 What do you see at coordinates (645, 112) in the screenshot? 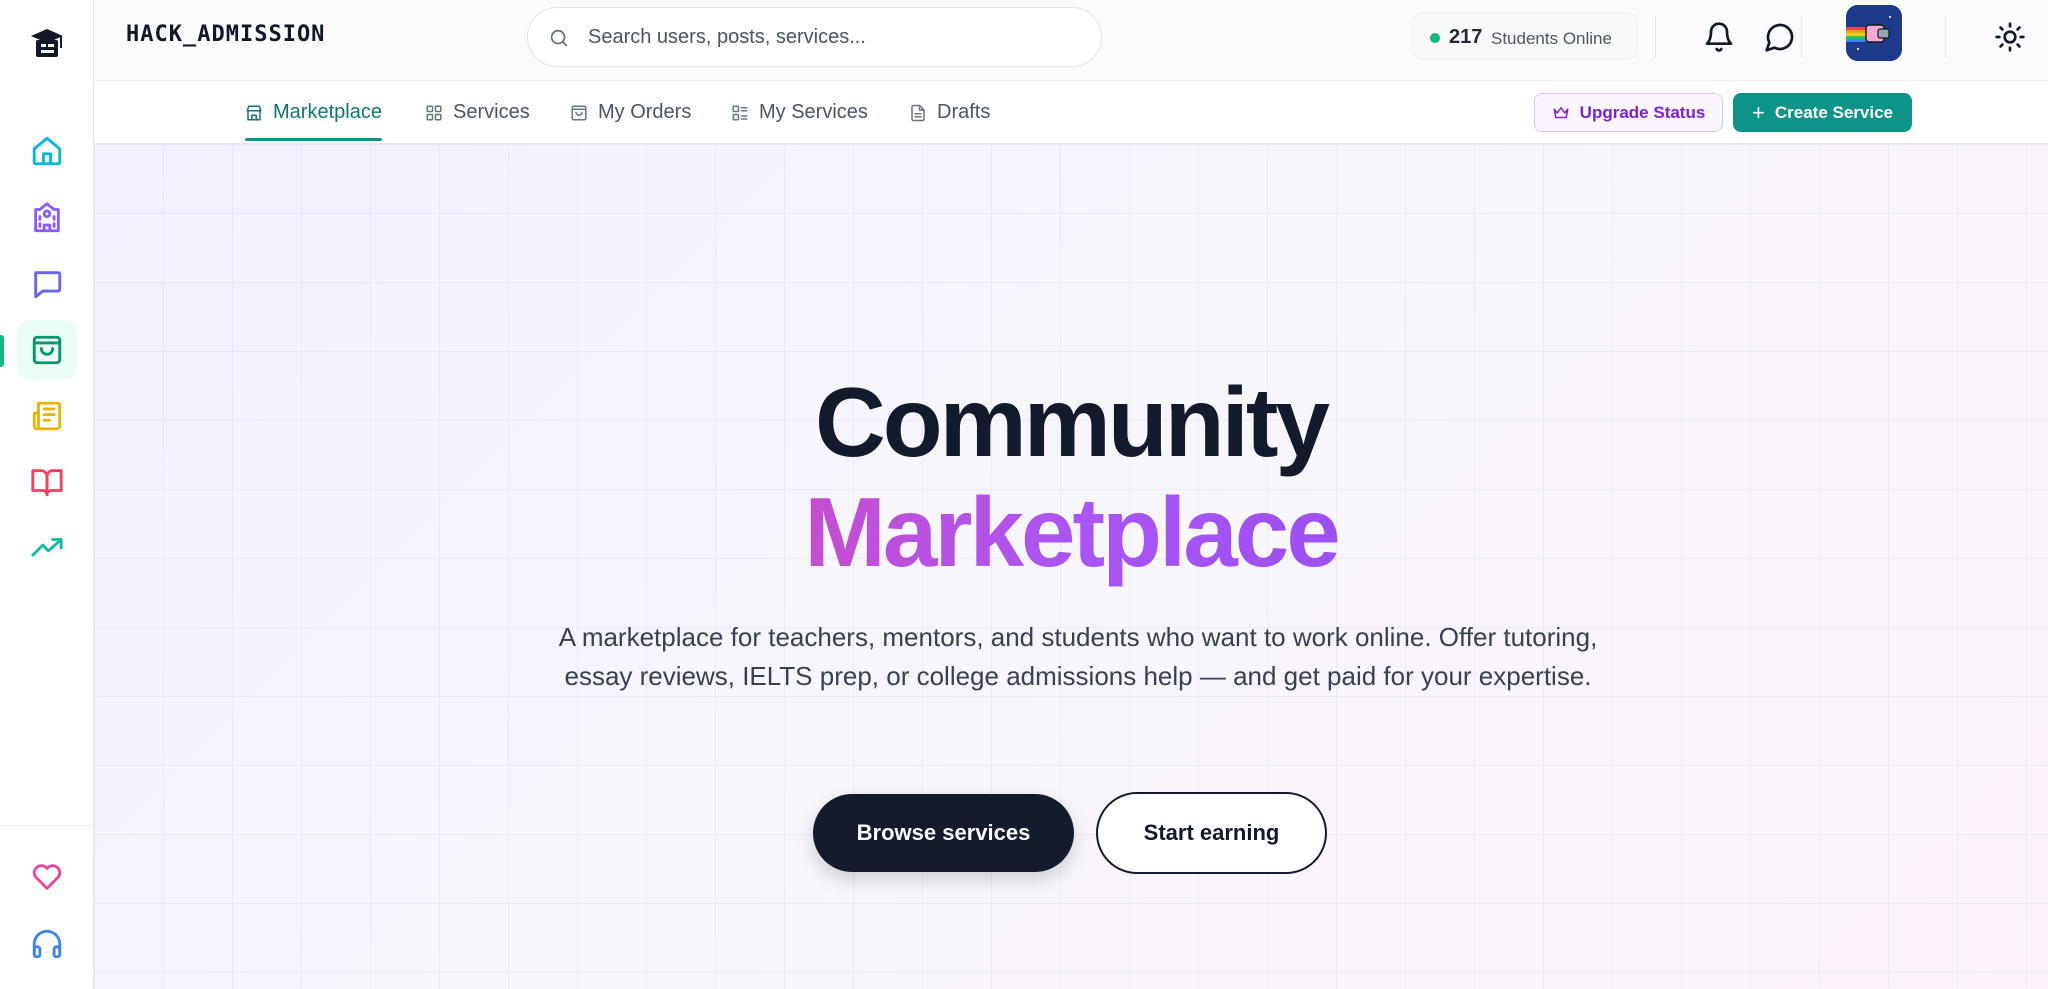
I see `tab-label: My Orders` at bounding box center [645, 112].